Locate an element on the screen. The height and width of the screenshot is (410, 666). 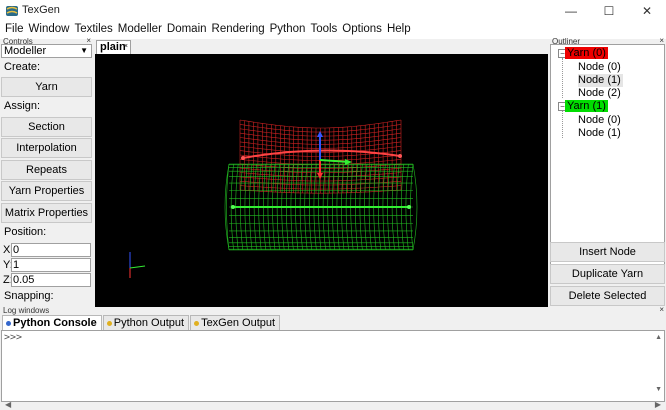
maximize-button: ☐ is located at coordinates (609, 11).